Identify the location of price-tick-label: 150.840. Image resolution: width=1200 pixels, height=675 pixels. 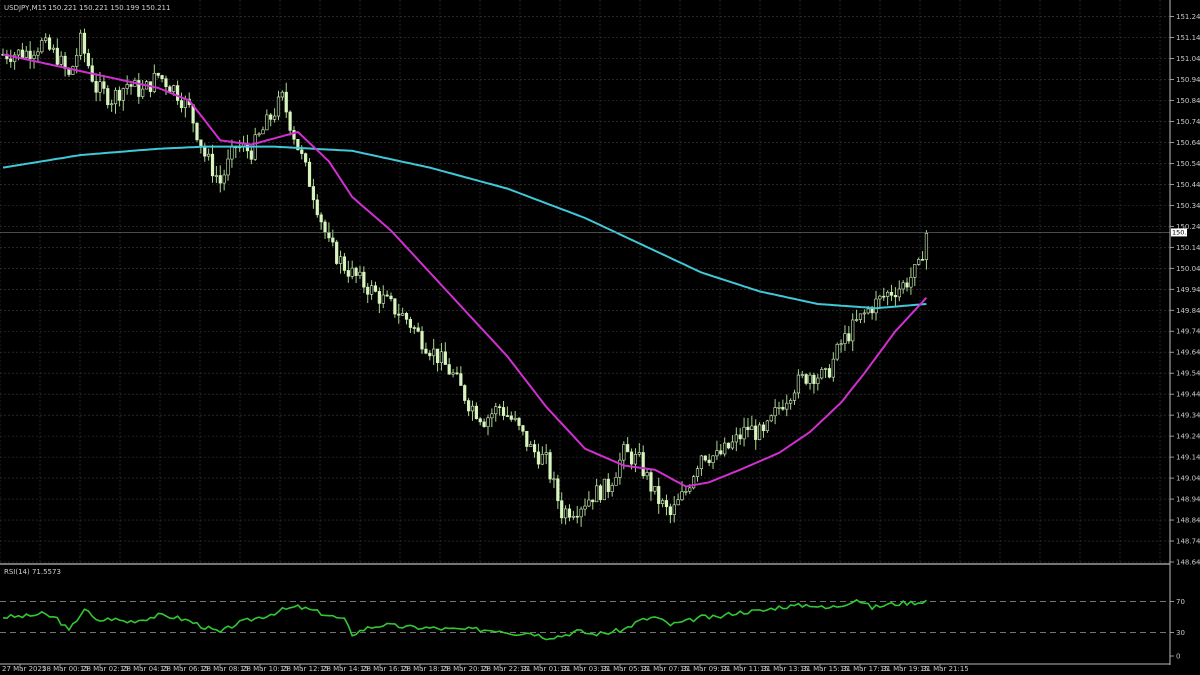
(1188, 101).